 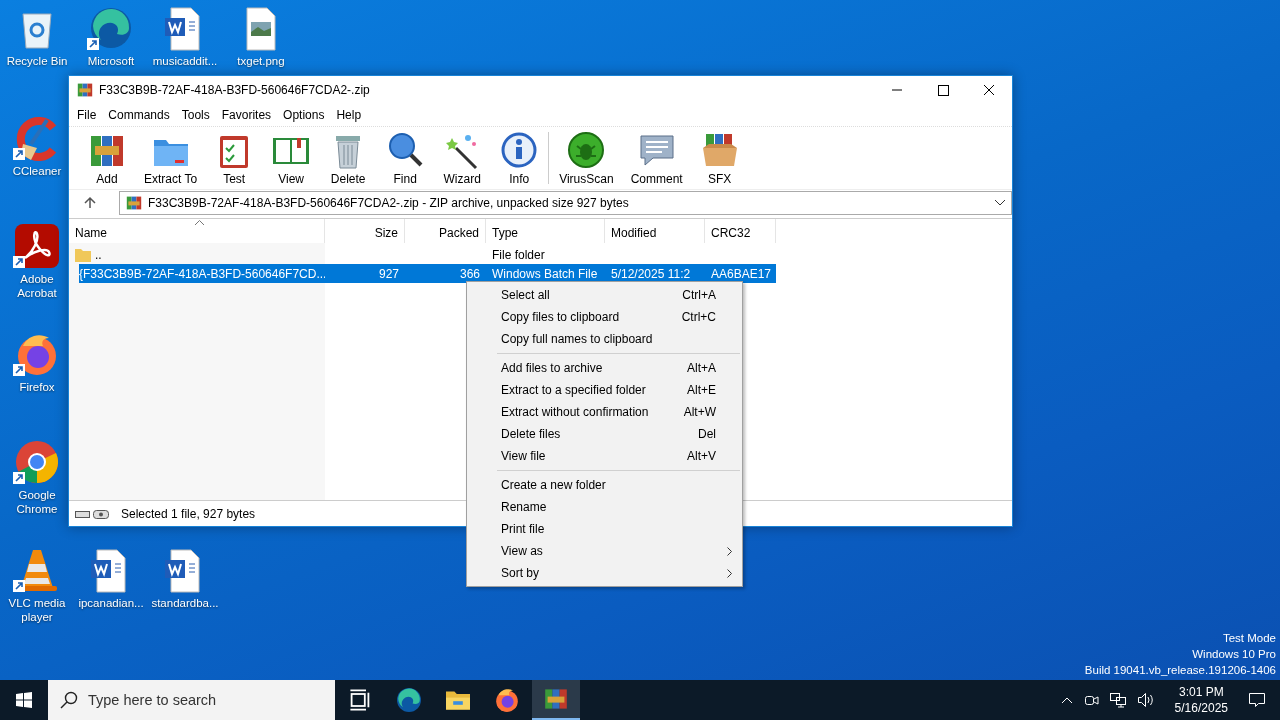 I want to click on desktop-icon-label: VLC media player, so click(x=37, y=610).